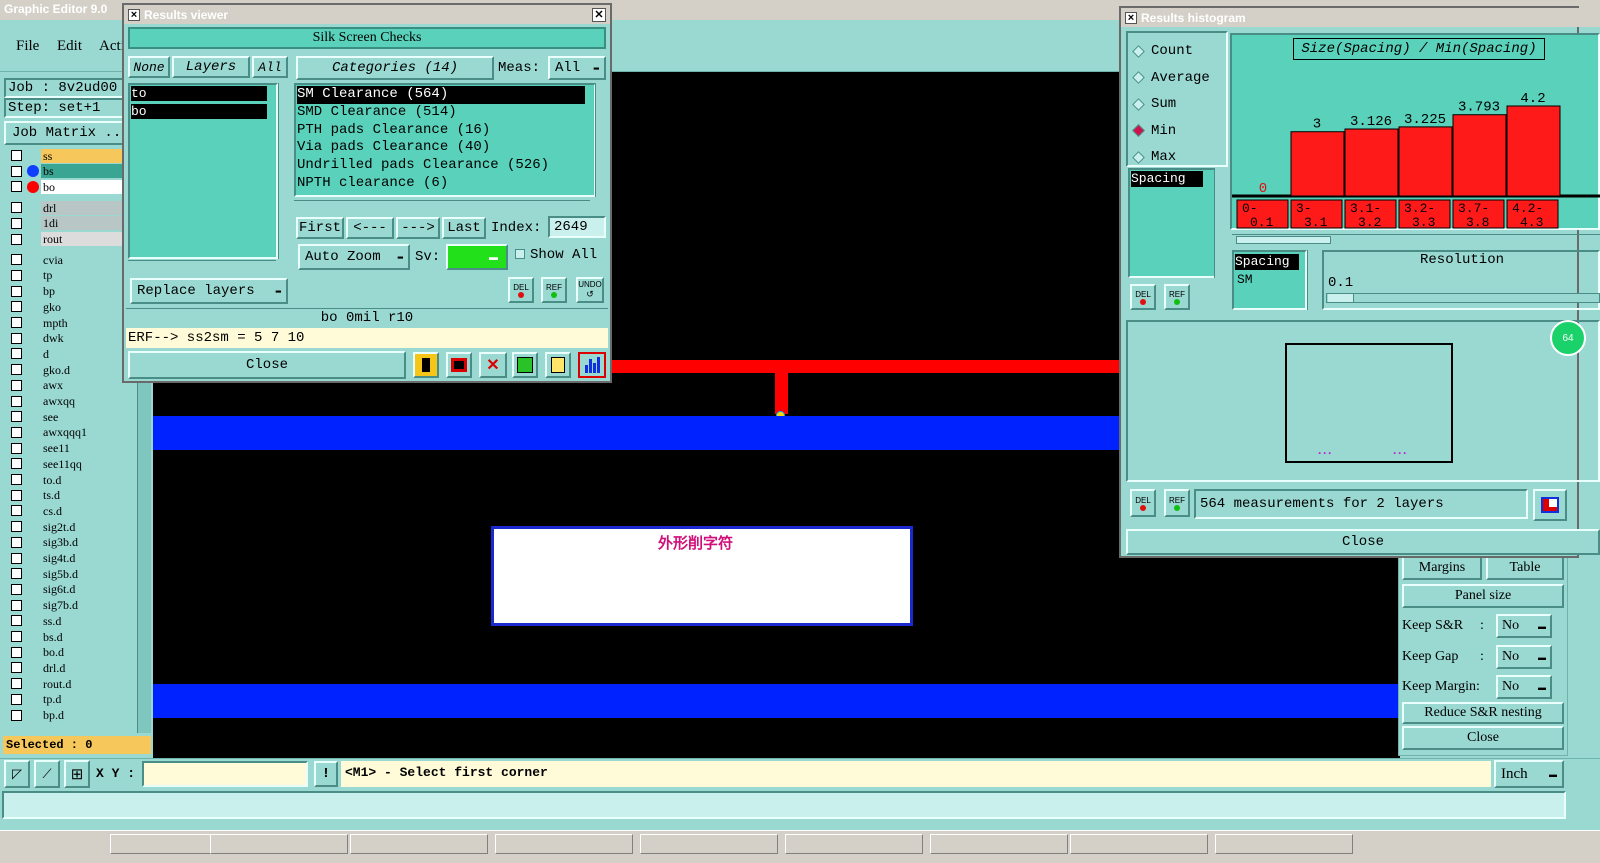 This screenshot has height=863, width=1600. What do you see at coordinates (1360, 17) in the screenshot?
I see `histogram-titlebar: × Results histogram` at bounding box center [1360, 17].